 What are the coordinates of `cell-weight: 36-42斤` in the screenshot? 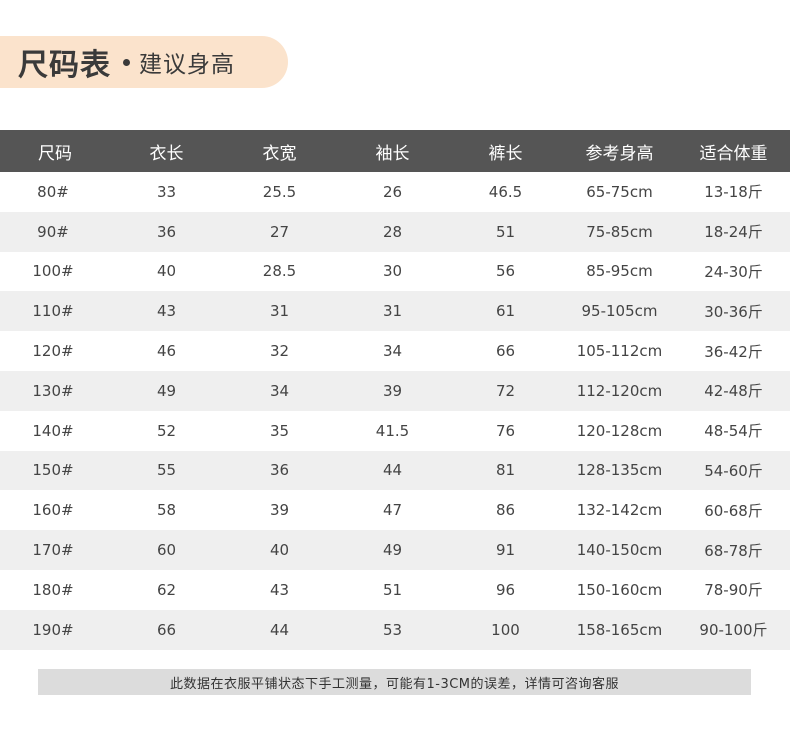 It's located at (733, 351).